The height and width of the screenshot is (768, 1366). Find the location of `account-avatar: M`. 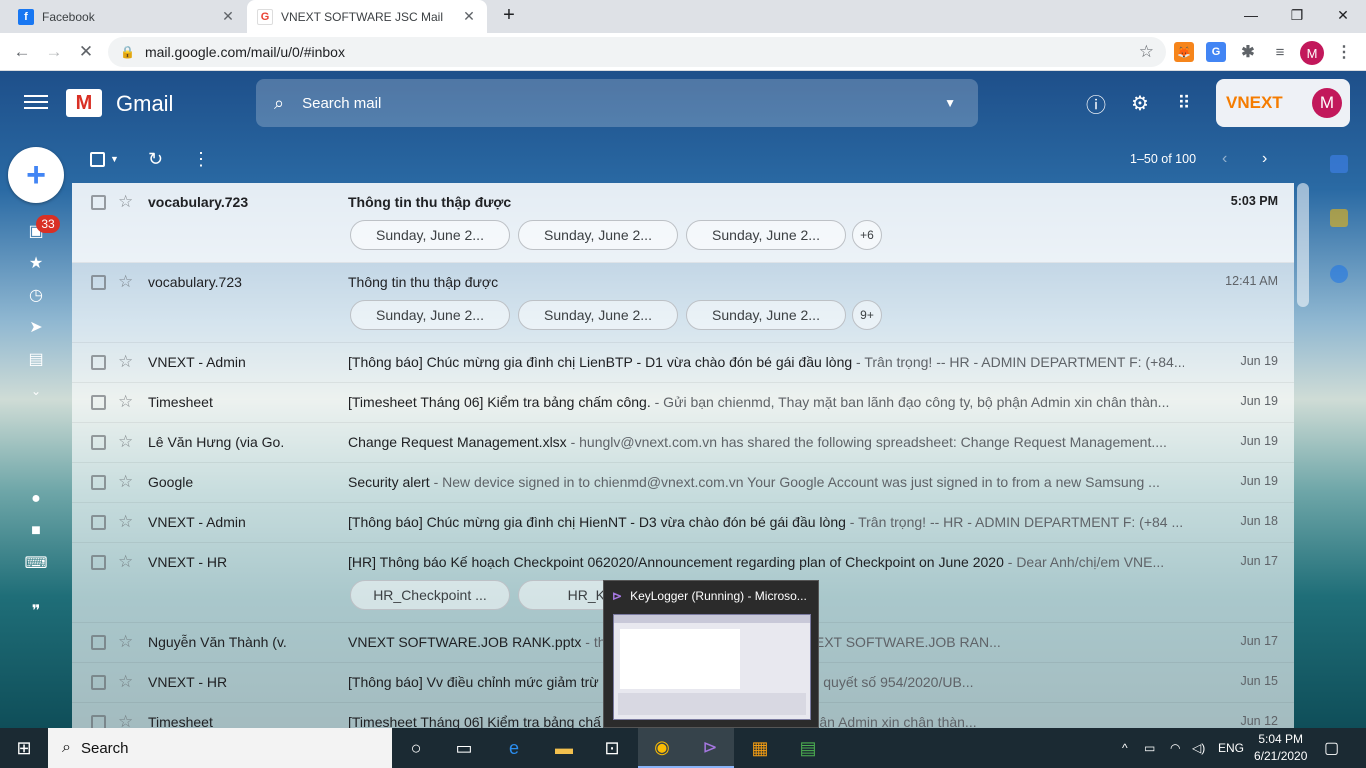

account-avatar: M is located at coordinates (1327, 103).